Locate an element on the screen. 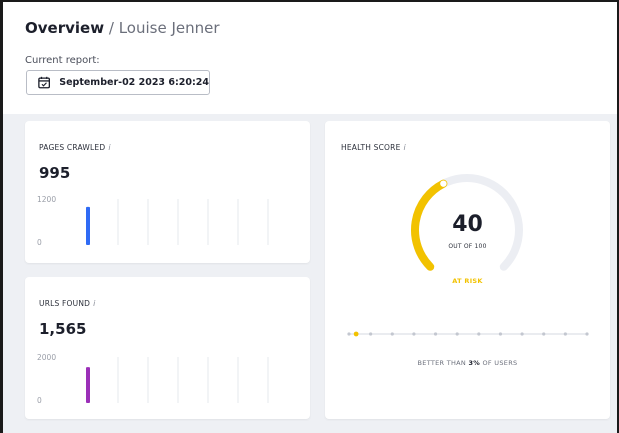 This screenshot has width=619, height=433. urls-found-title: URLS FOUND i is located at coordinates (67, 303).